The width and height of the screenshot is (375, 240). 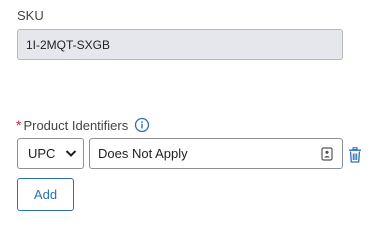 I want to click on product-identifiers-label: Product Identifiers, so click(x=76, y=125).